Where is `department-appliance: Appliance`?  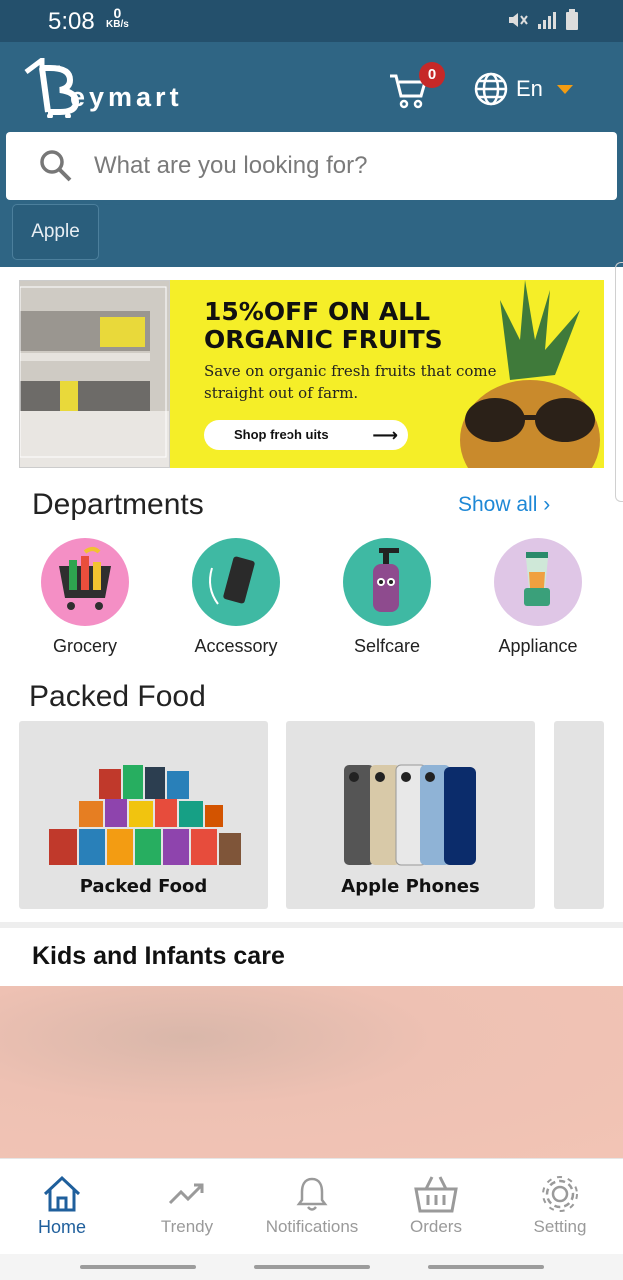 department-appliance: Appliance is located at coordinates (538, 597).